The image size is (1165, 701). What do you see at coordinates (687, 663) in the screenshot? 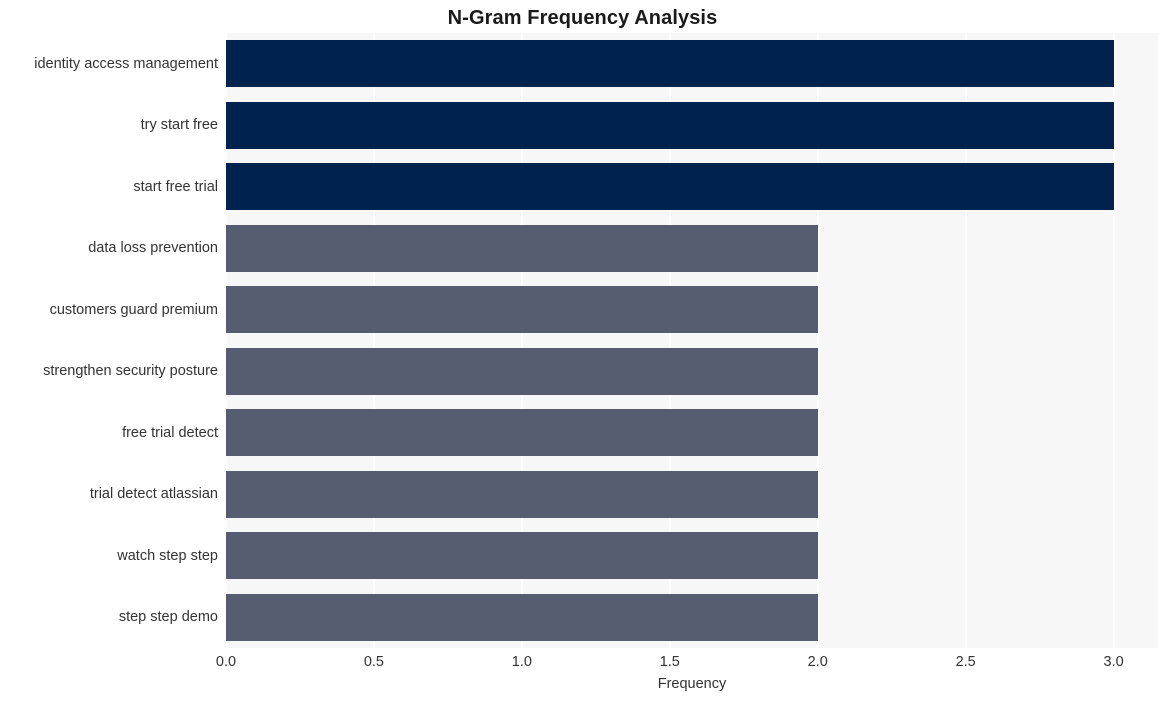
I see `x-axis-tick-labels: 0.0 0.5 1.0 1.5 2.0 2.5 3.0` at bounding box center [687, 663].